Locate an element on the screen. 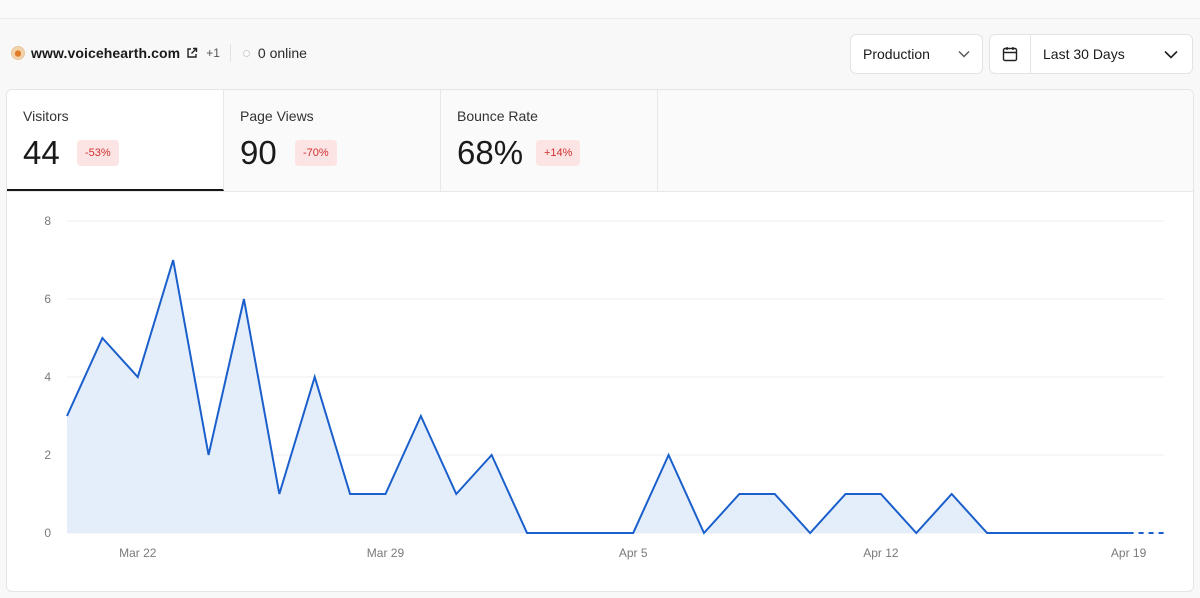  tab-visitors-value: 44 is located at coordinates (41, 152).